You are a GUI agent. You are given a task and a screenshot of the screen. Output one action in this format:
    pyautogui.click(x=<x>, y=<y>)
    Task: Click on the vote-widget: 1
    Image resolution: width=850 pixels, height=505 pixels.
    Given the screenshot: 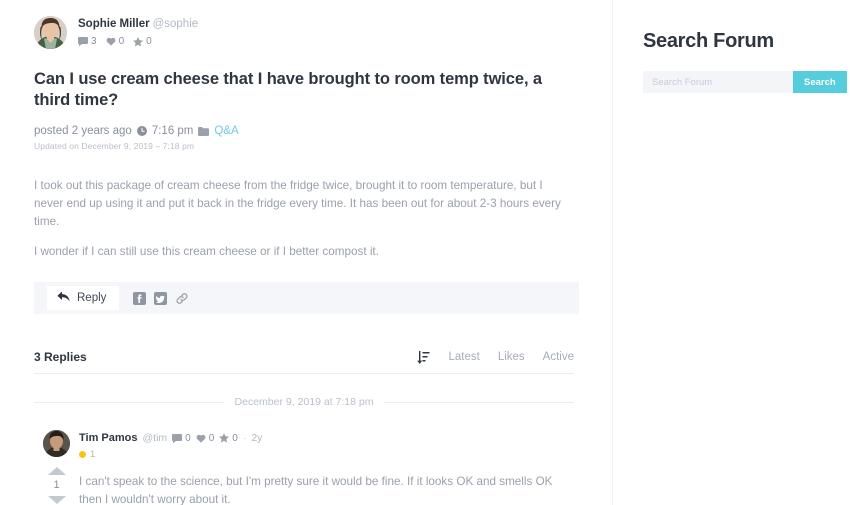 What is the action you would take?
    pyautogui.click(x=57, y=485)
    